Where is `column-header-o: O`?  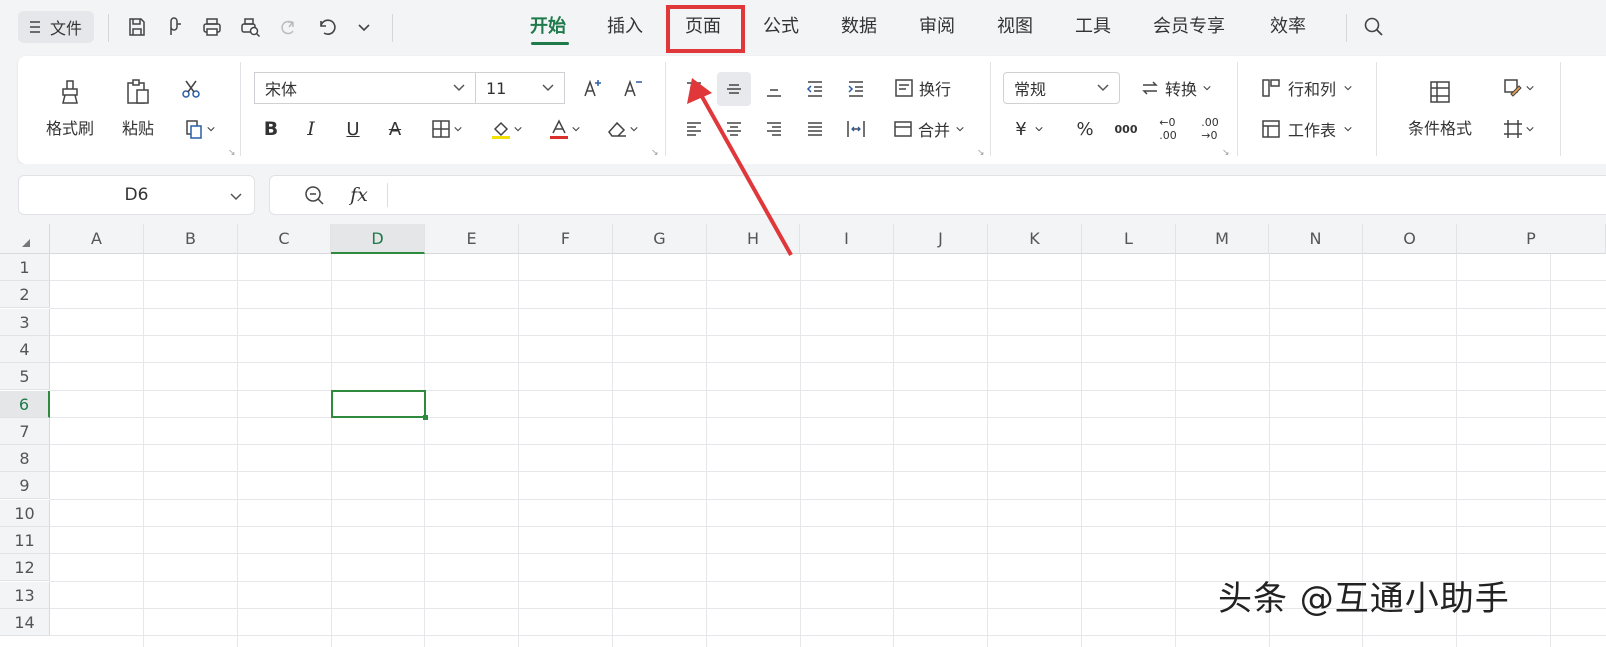 column-header-o: O is located at coordinates (1410, 239).